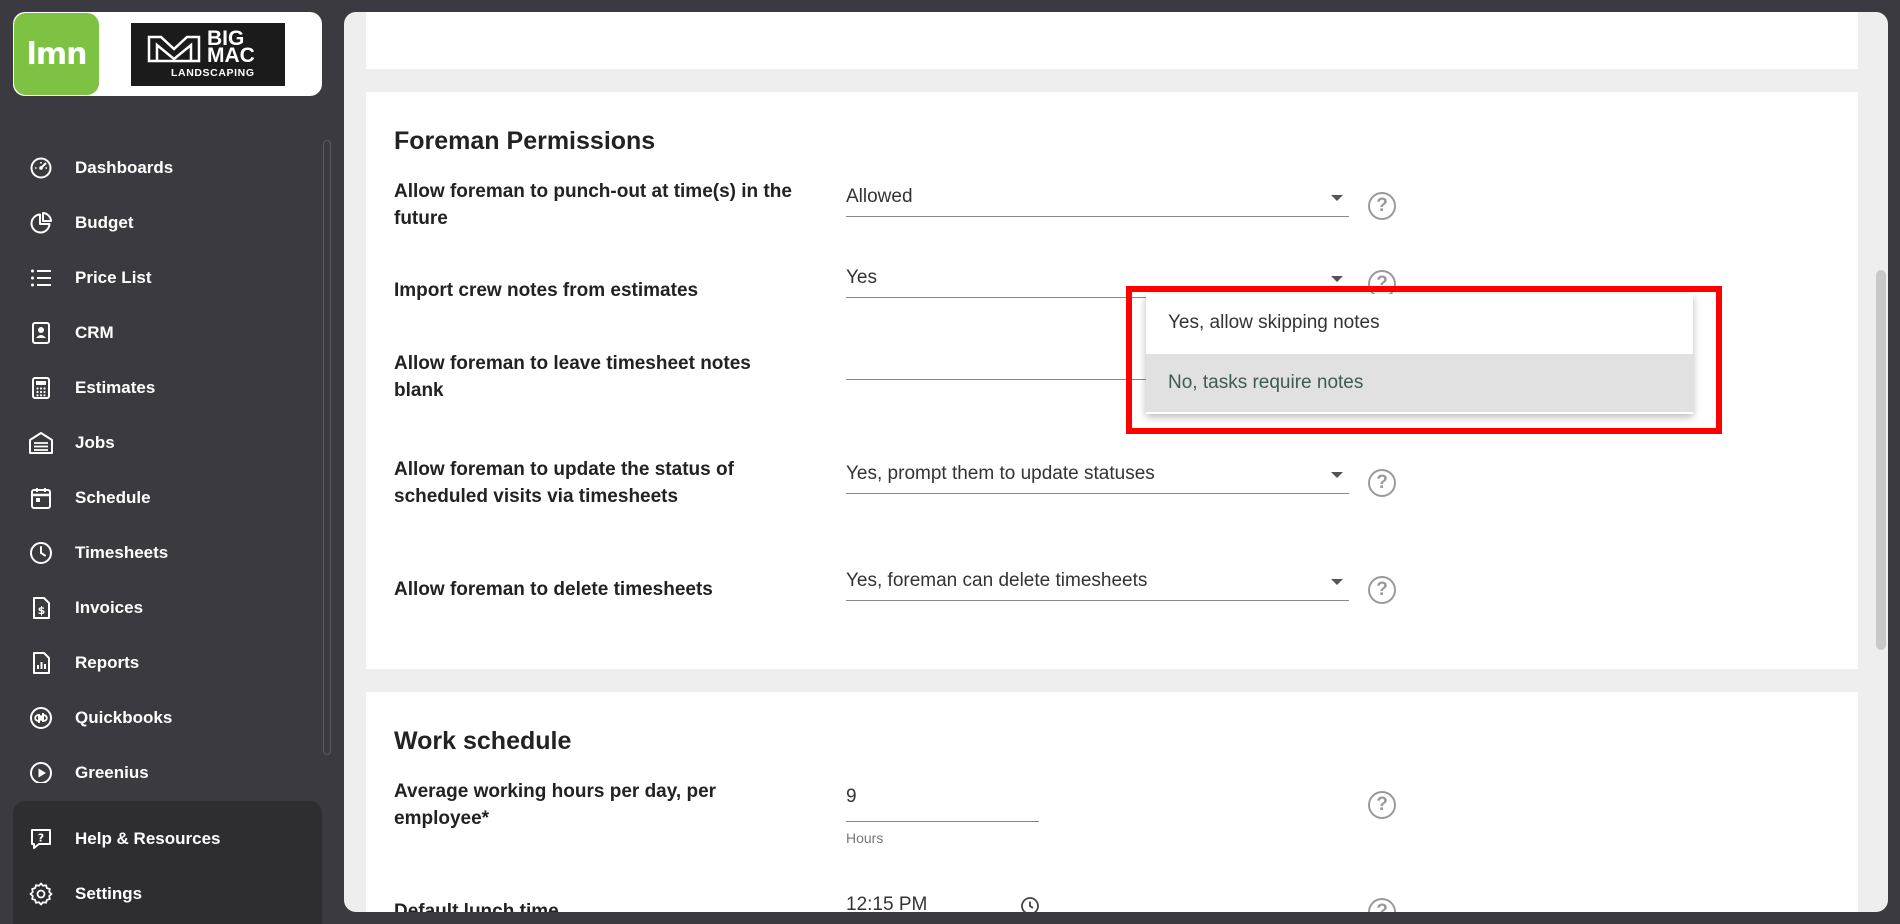  Describe the element at coordinates (1419, 383) in the screenshot. I see `dropdown-option-require-notes: No, tasks require notes` at that location.